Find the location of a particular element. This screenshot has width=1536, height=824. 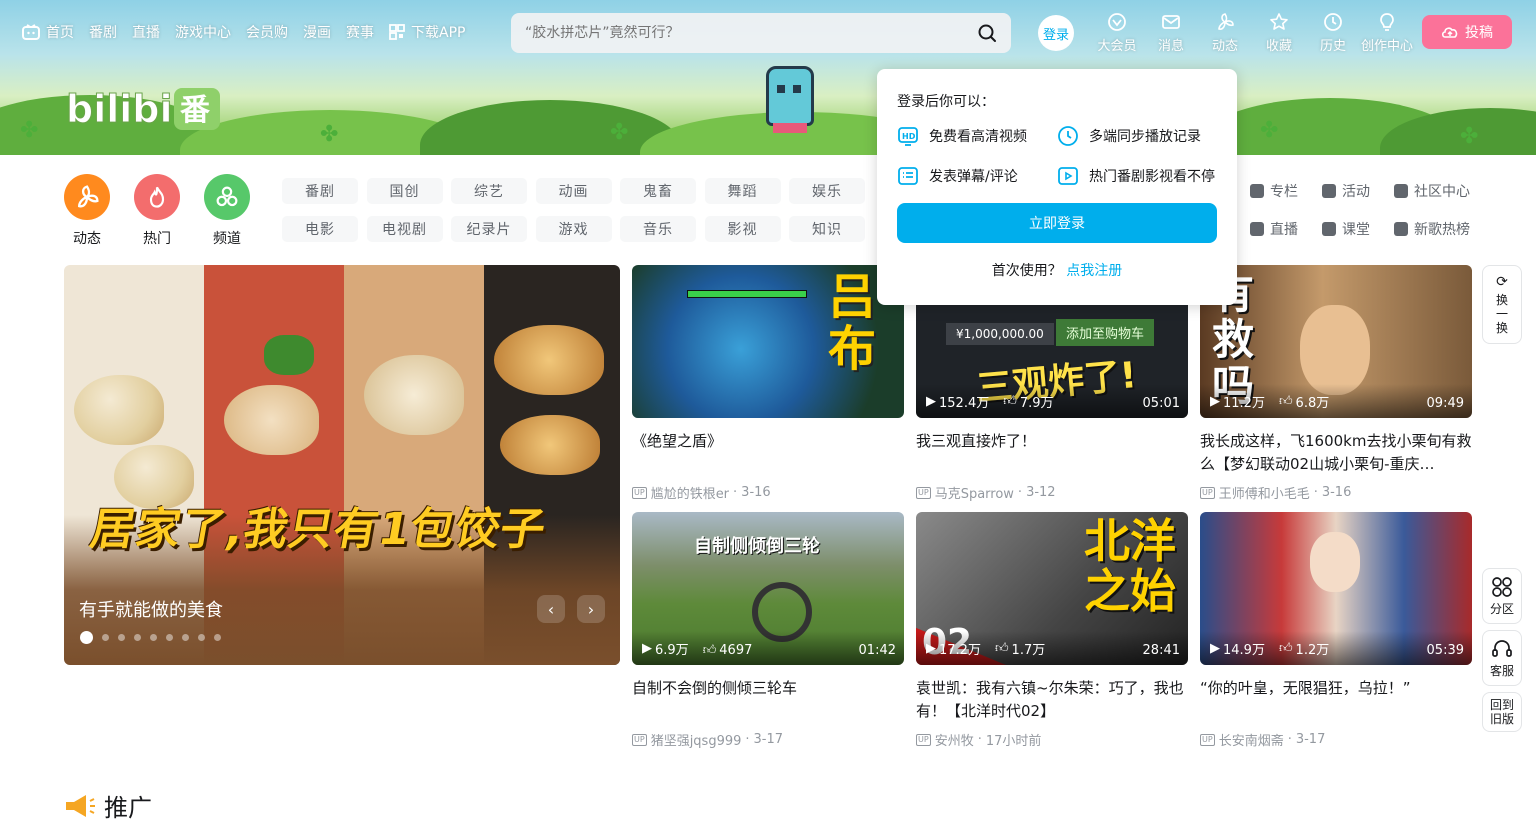

search-icon is located at coordinates (987, 33).